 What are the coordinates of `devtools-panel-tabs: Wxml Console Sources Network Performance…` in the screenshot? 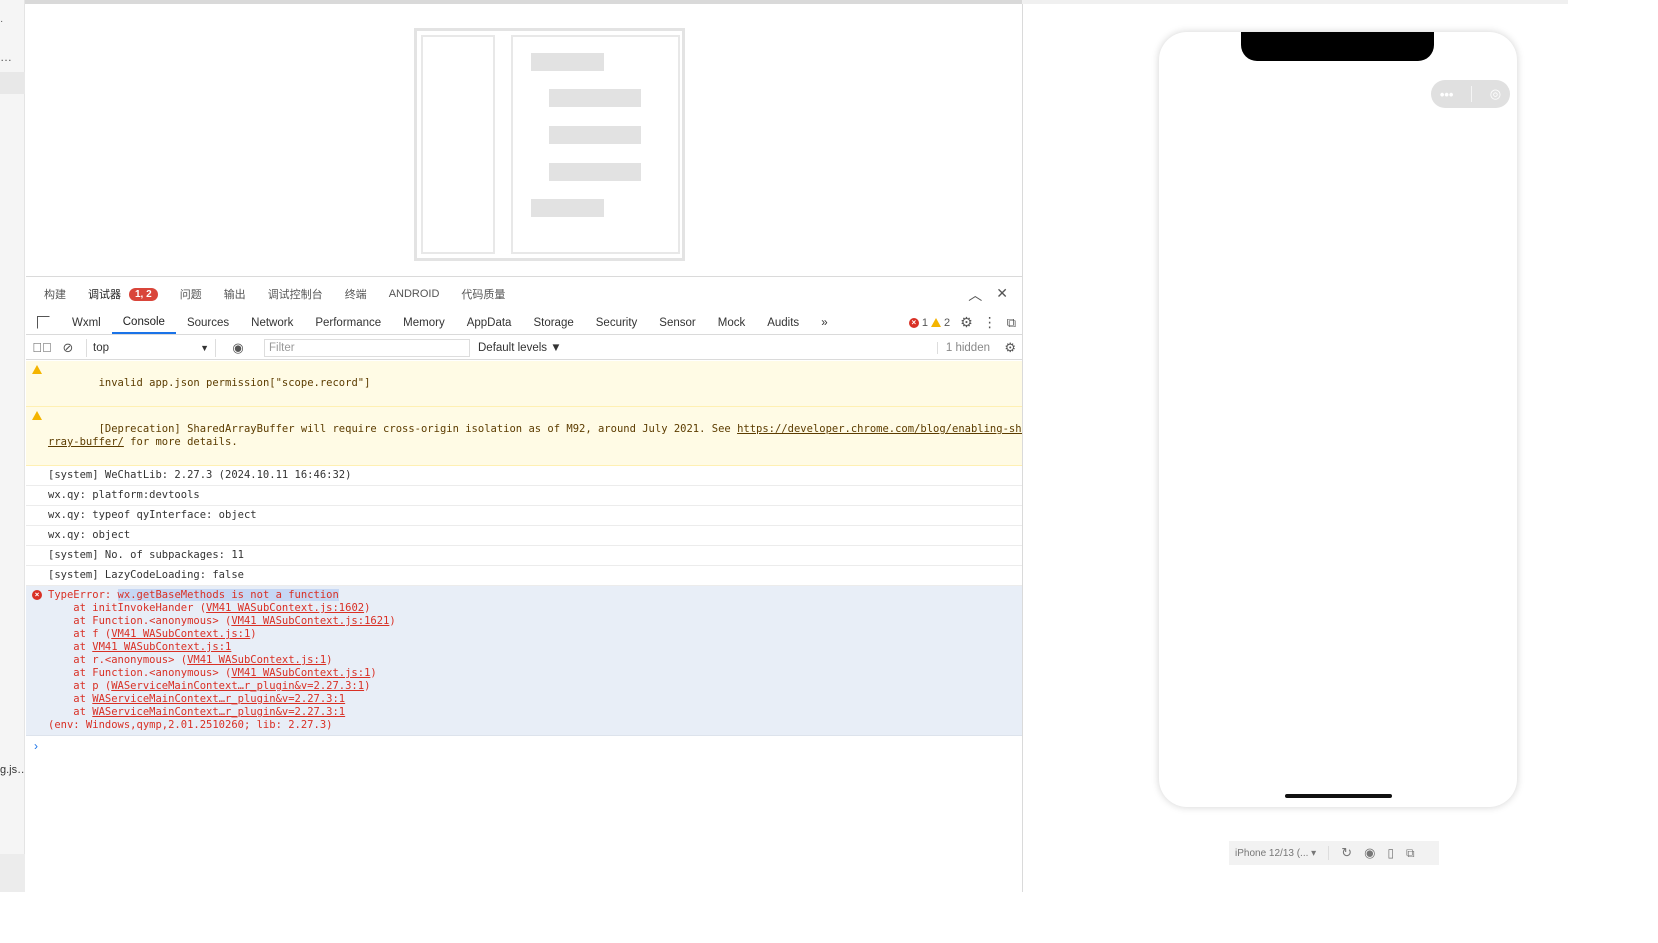 It's located at (524, 323).